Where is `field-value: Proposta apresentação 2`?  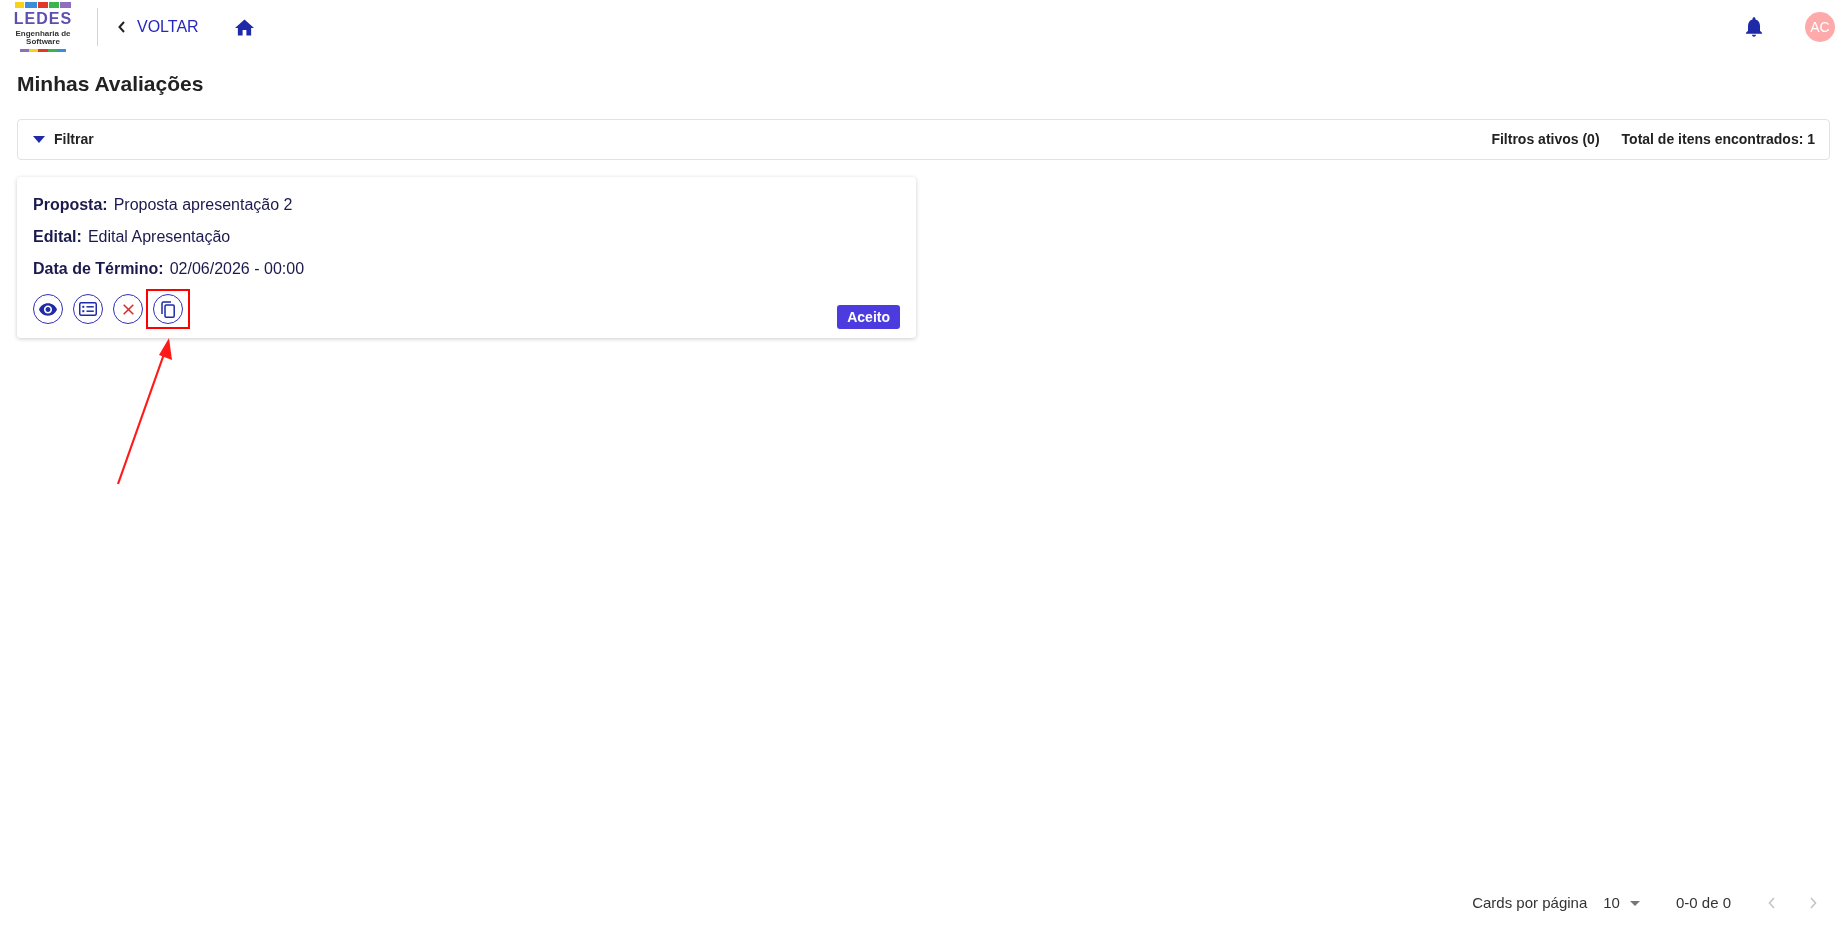
field-value: Proposta apresentação 2 is located at coordinates (203, 205).